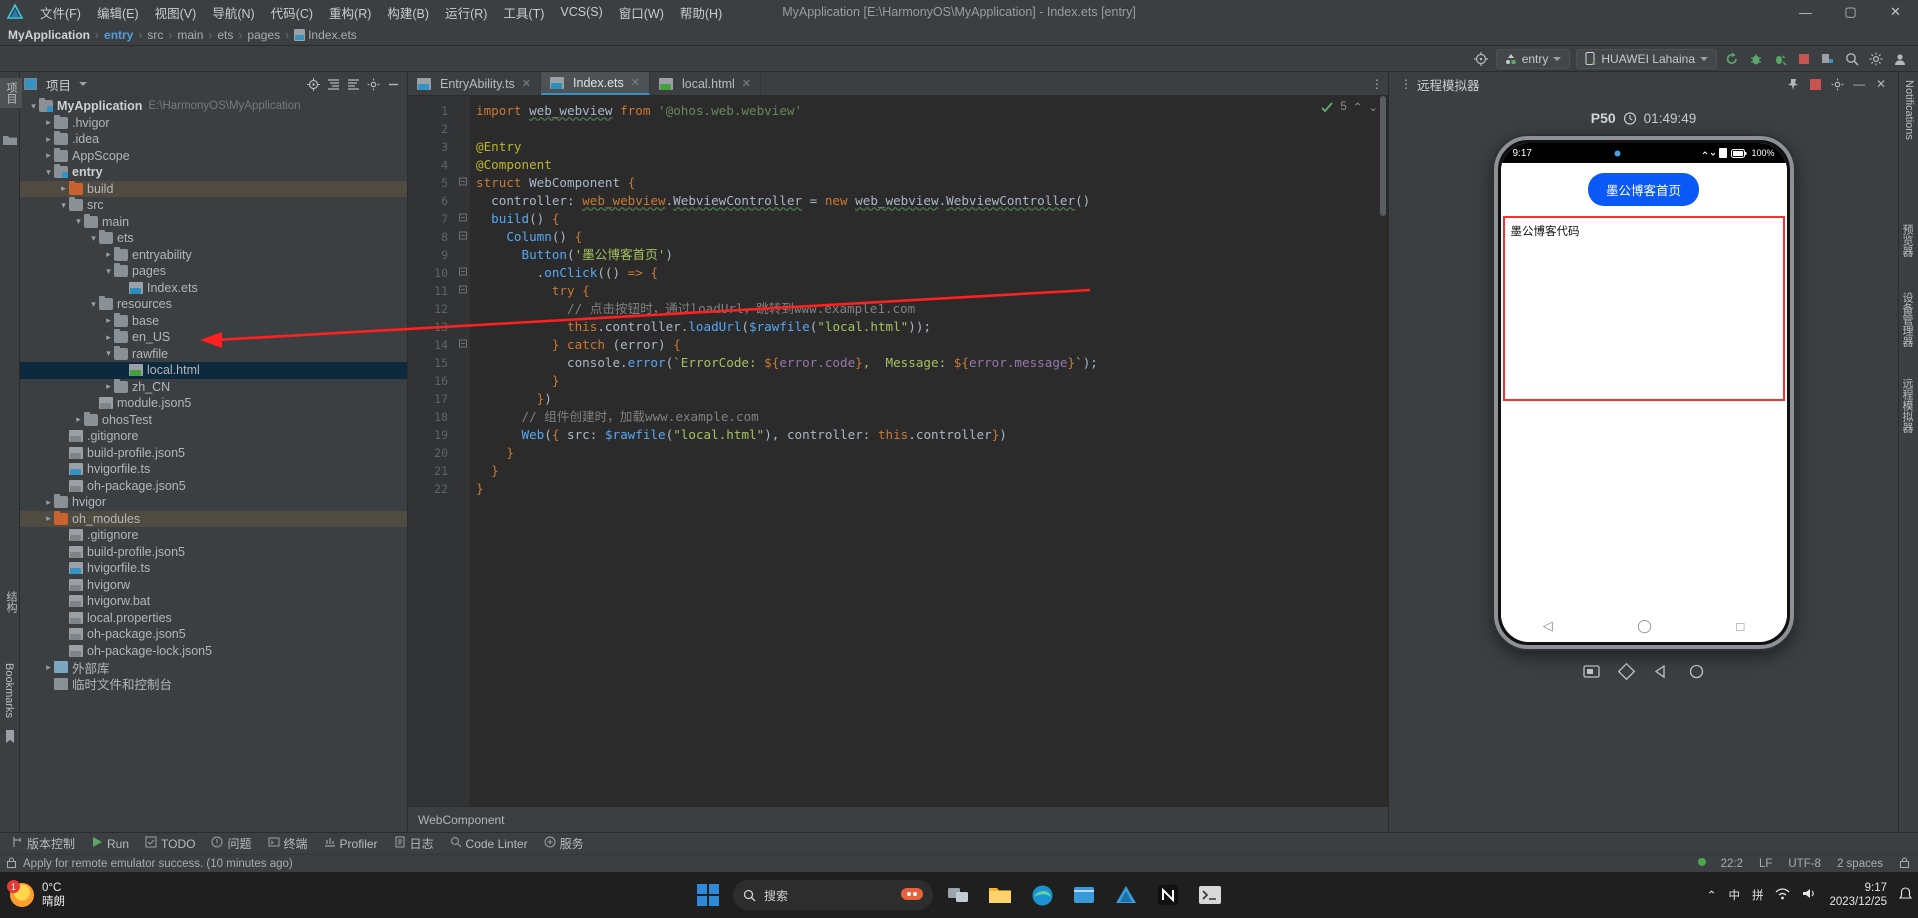  I want to click on menu-build: 构建(B), so click(408, 12).